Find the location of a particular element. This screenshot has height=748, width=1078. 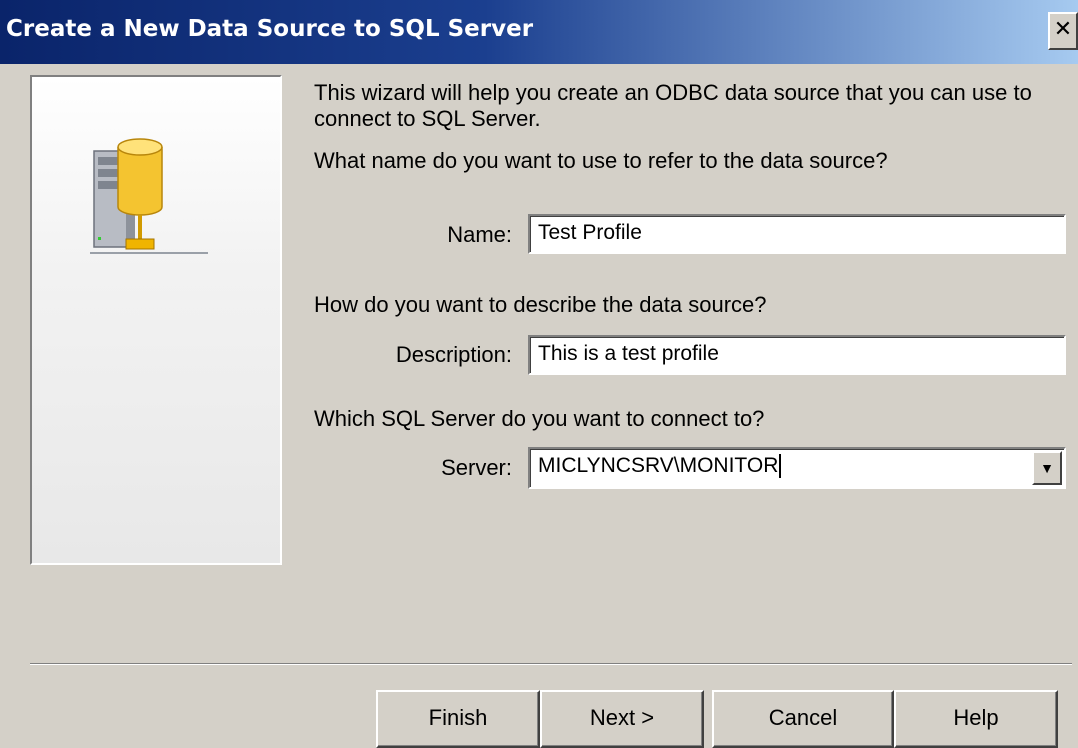

description-input-value: This is a test profile is located at coordinates (628, 353).